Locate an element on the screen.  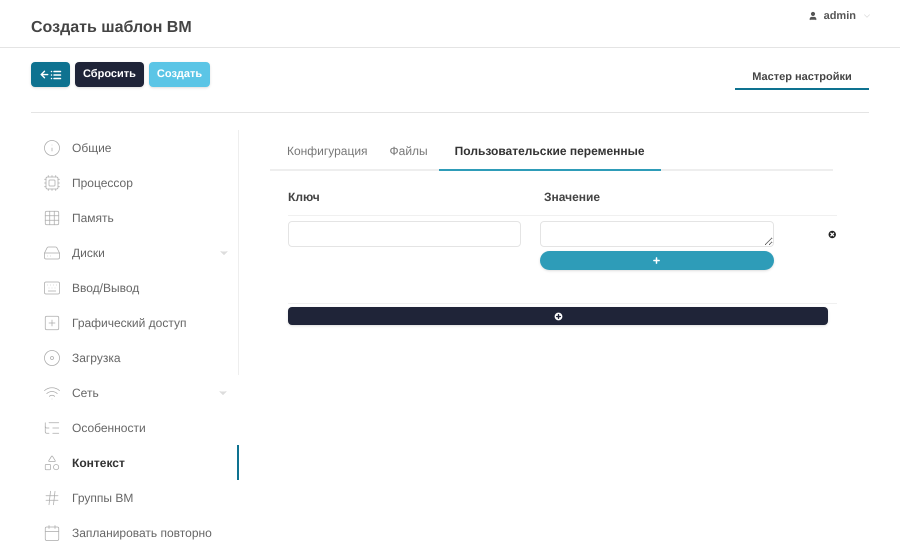
sidebar-label: Общие is located at coordinates (92, 148).